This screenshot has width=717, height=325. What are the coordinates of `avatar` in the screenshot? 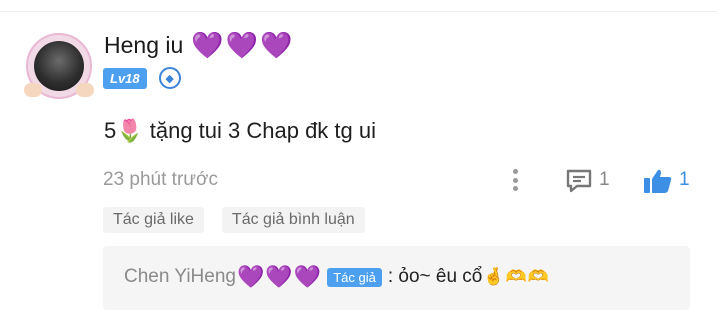 It's located at (59, 66).